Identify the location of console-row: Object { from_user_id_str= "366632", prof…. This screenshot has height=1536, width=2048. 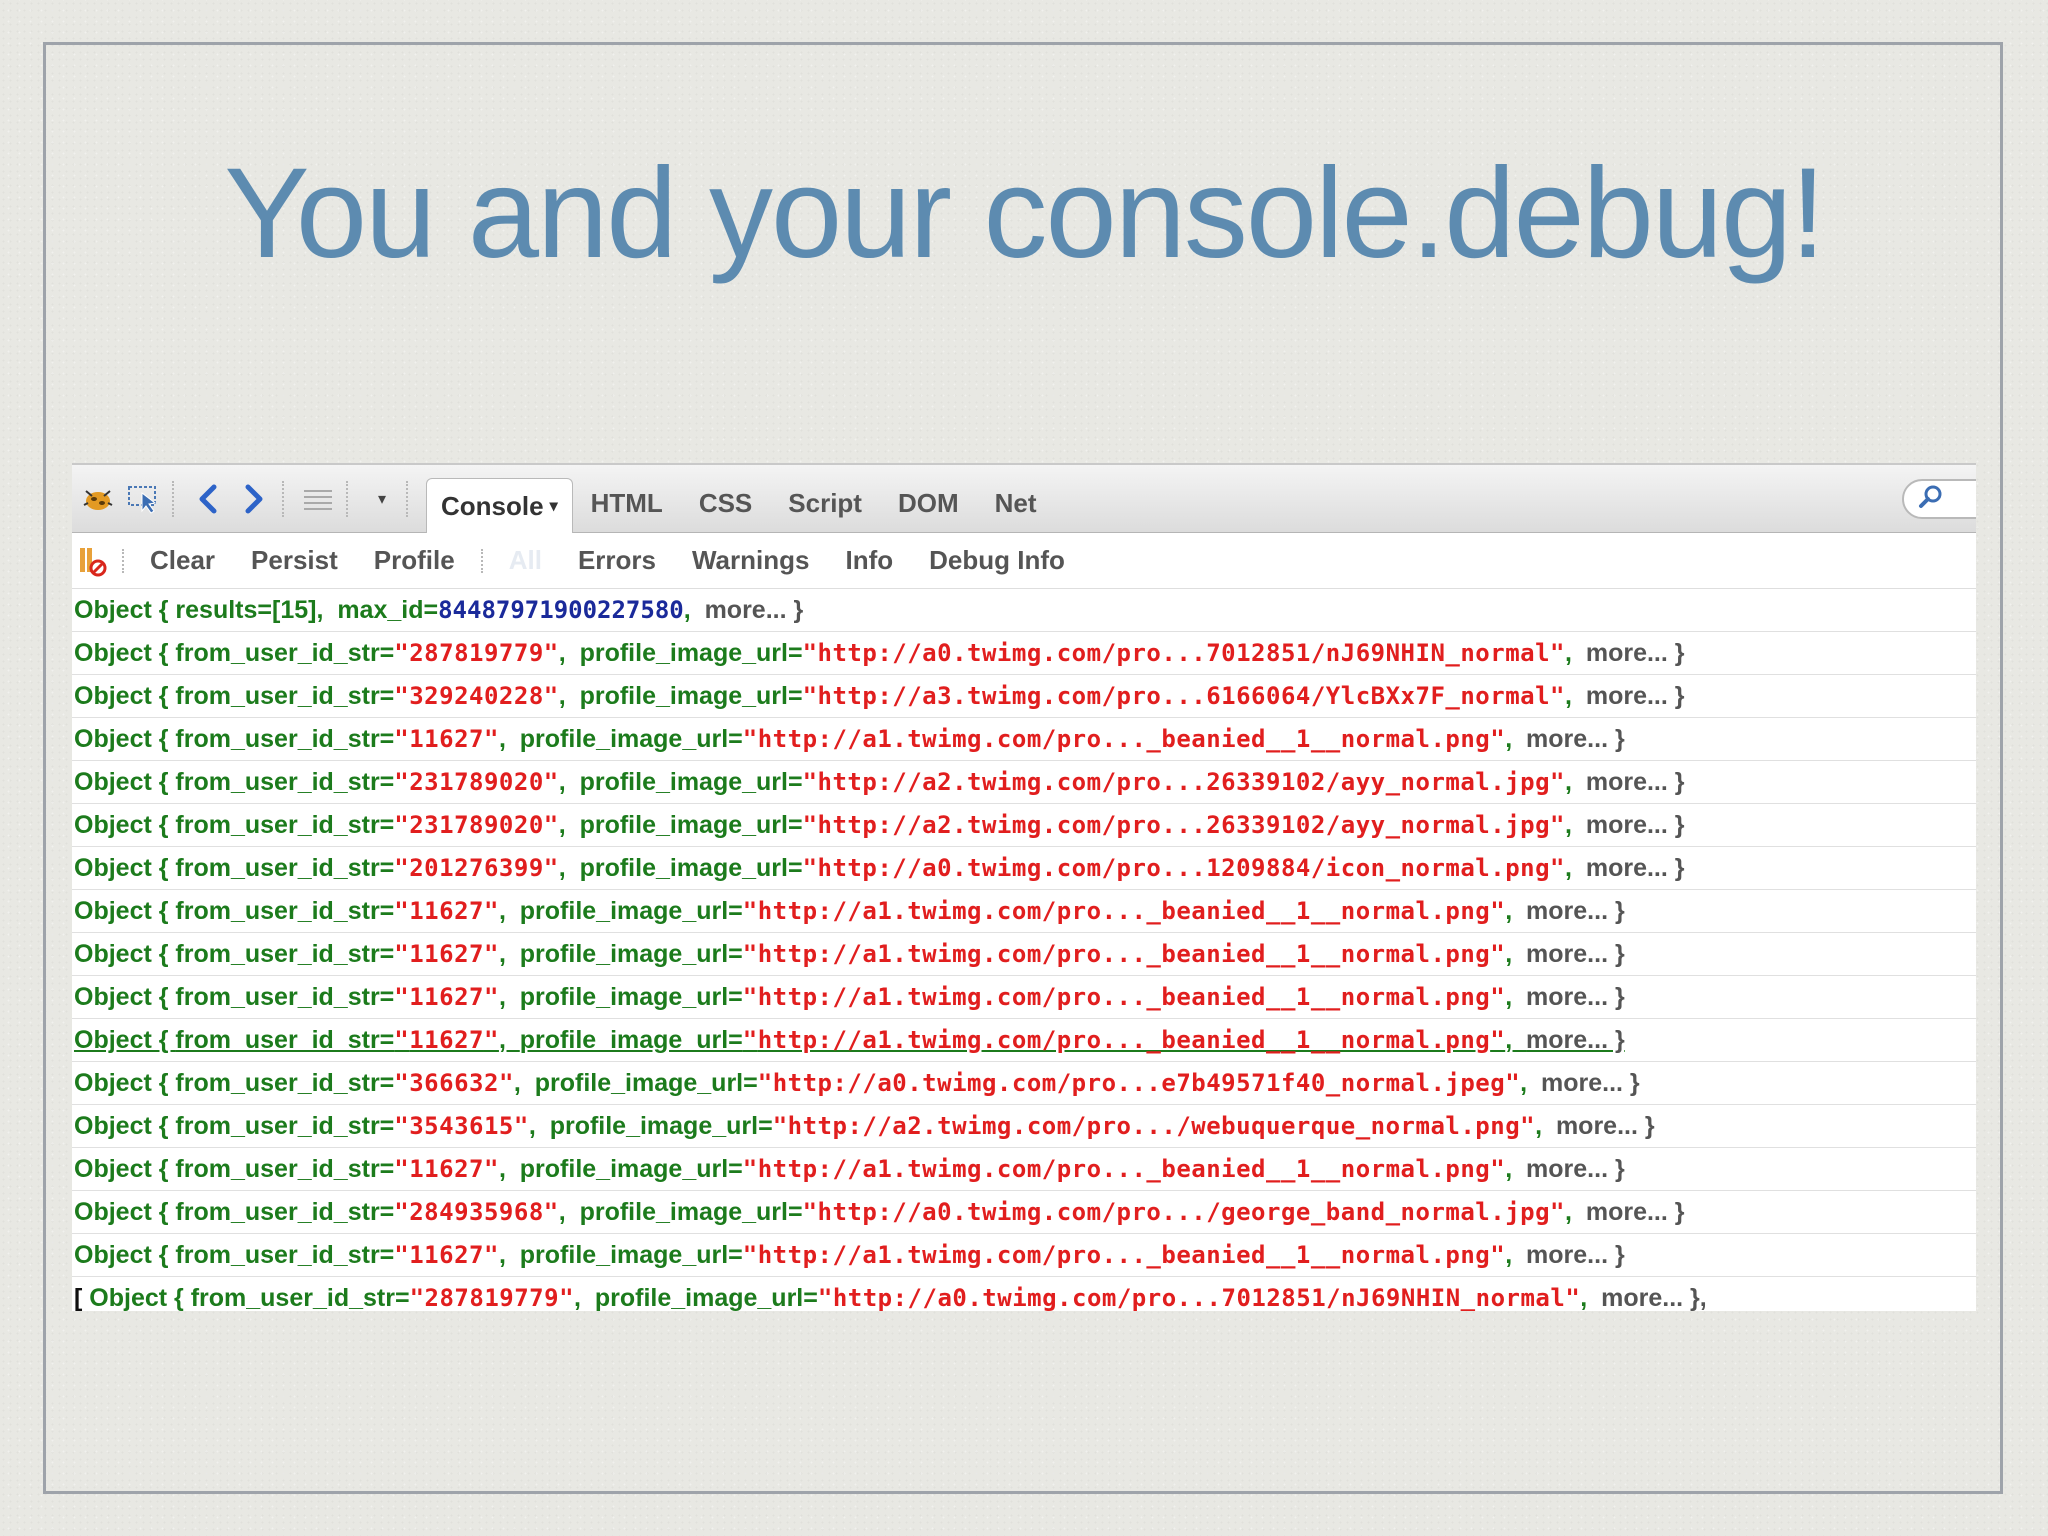
(1024, 1083).